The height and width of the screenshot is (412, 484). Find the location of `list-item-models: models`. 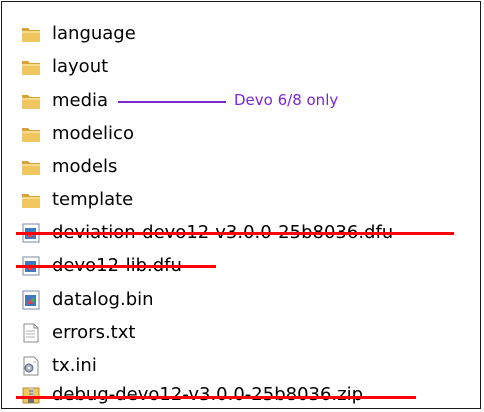

list-item-models: models is located at coordinates (68, 167).